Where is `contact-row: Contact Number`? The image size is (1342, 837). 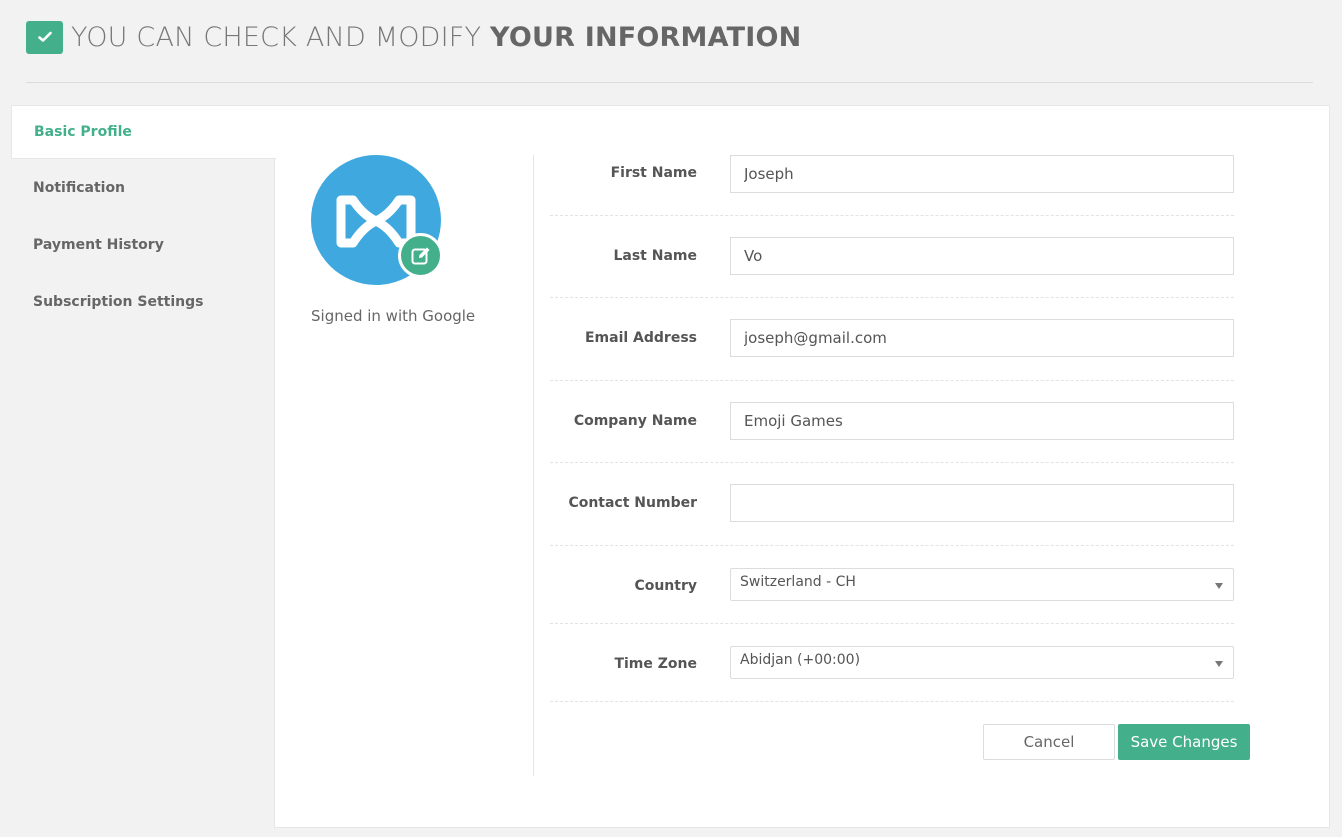
contact-row: Contact Number is located at coordinates (892, 504).